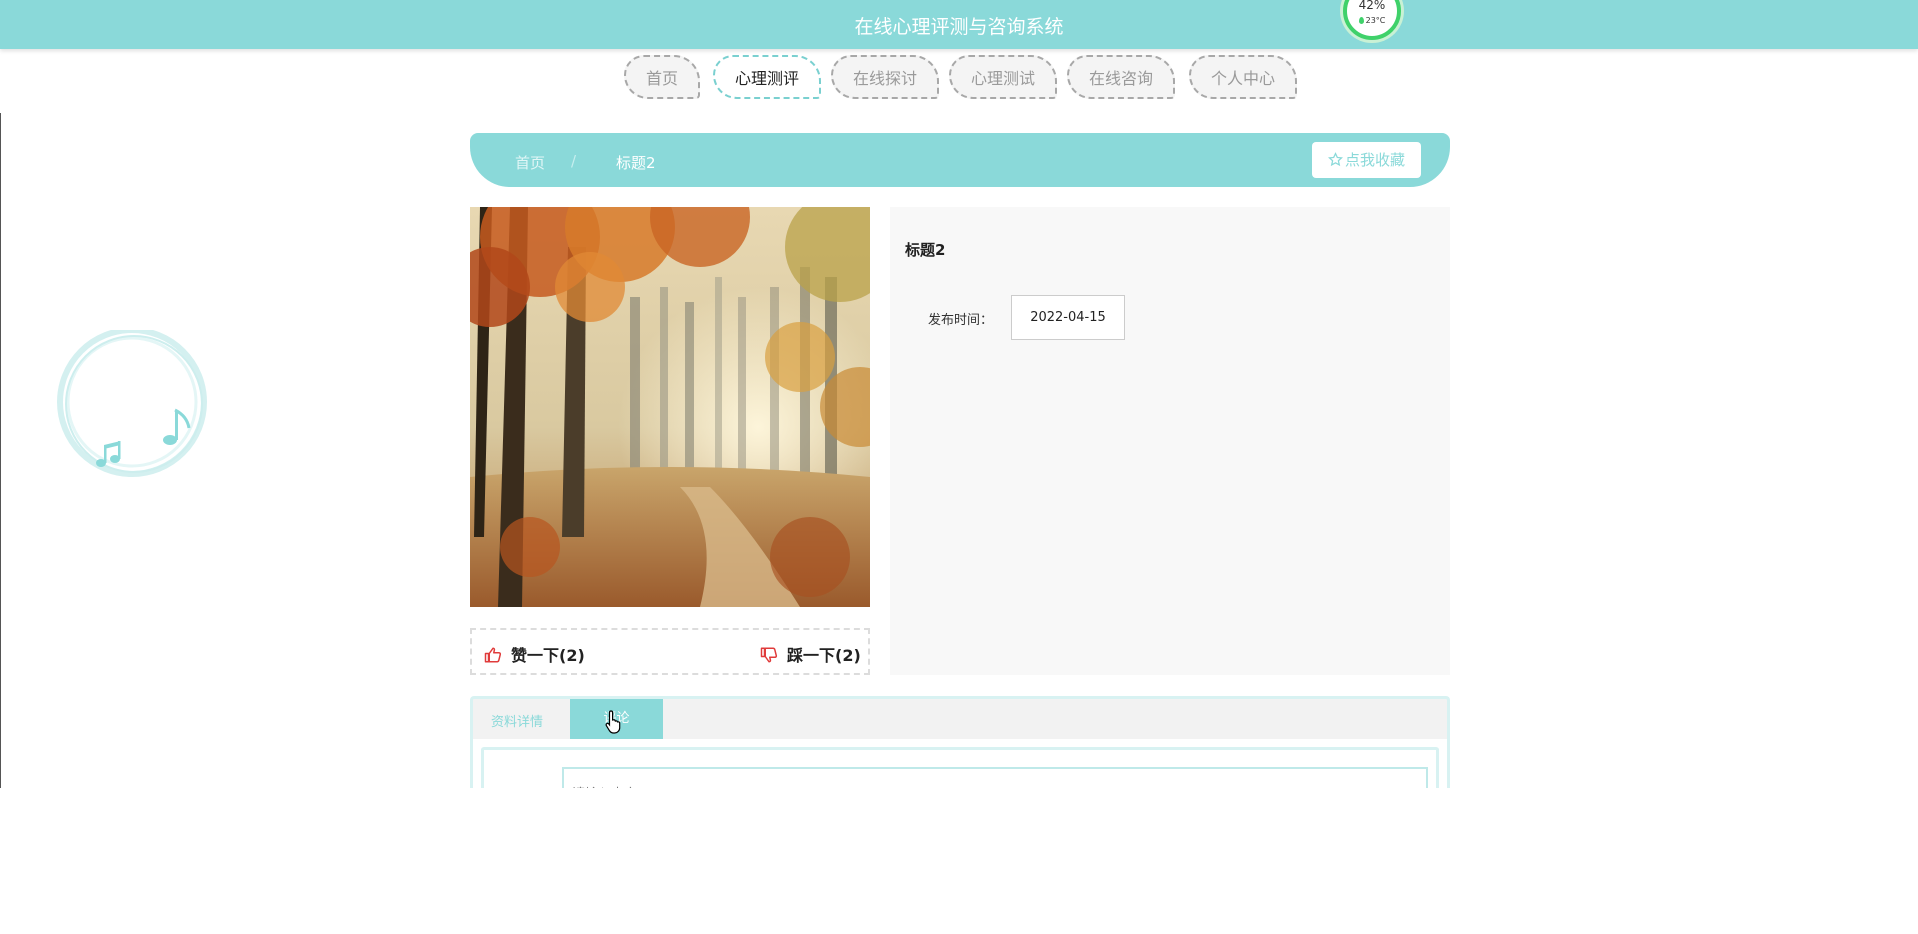 The image size is (1918, 934). Describe the element at coordinates (961, 320) in the screenshot. I see `publish-time-label: 发布时间：` at that location.